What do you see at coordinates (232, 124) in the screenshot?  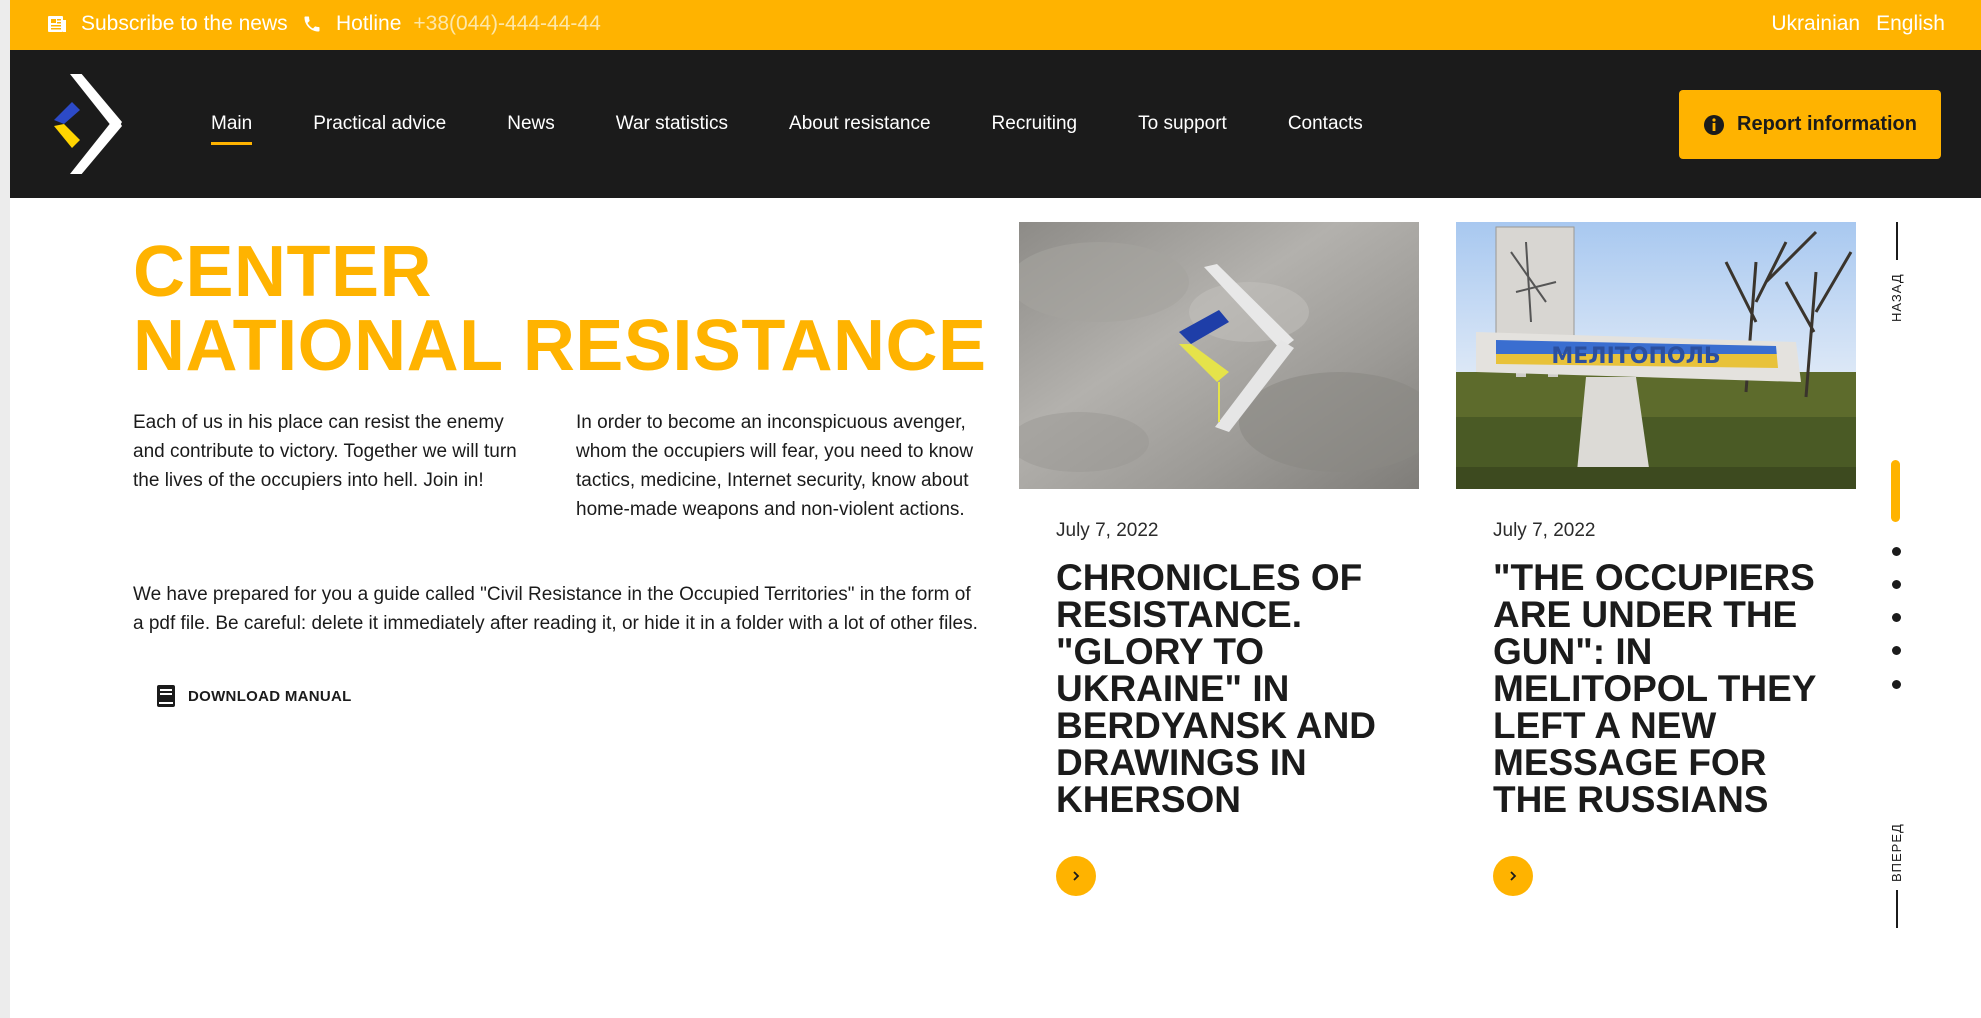 I see `nav-item-main: Main` at bounding box center [232, 124].